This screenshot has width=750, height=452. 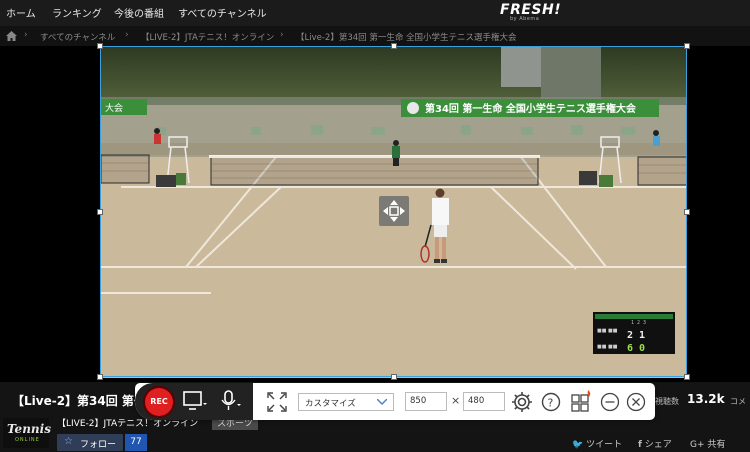 What do you see at coordinates (667, 401) in the screenshot?
I see `views-label: 視聴数` at bounding box center [667, 401].